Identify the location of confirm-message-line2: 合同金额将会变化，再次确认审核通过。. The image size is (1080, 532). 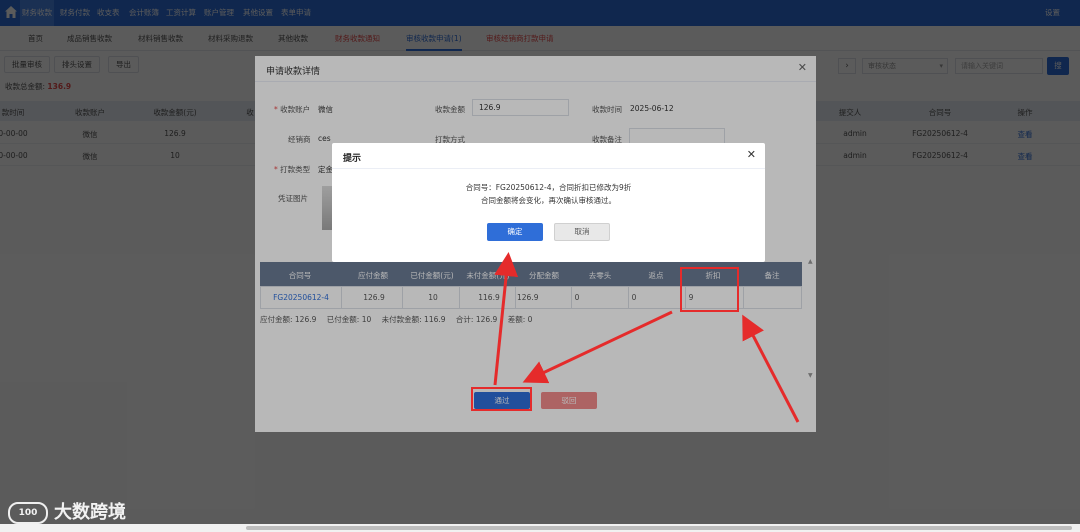
(548, 200).